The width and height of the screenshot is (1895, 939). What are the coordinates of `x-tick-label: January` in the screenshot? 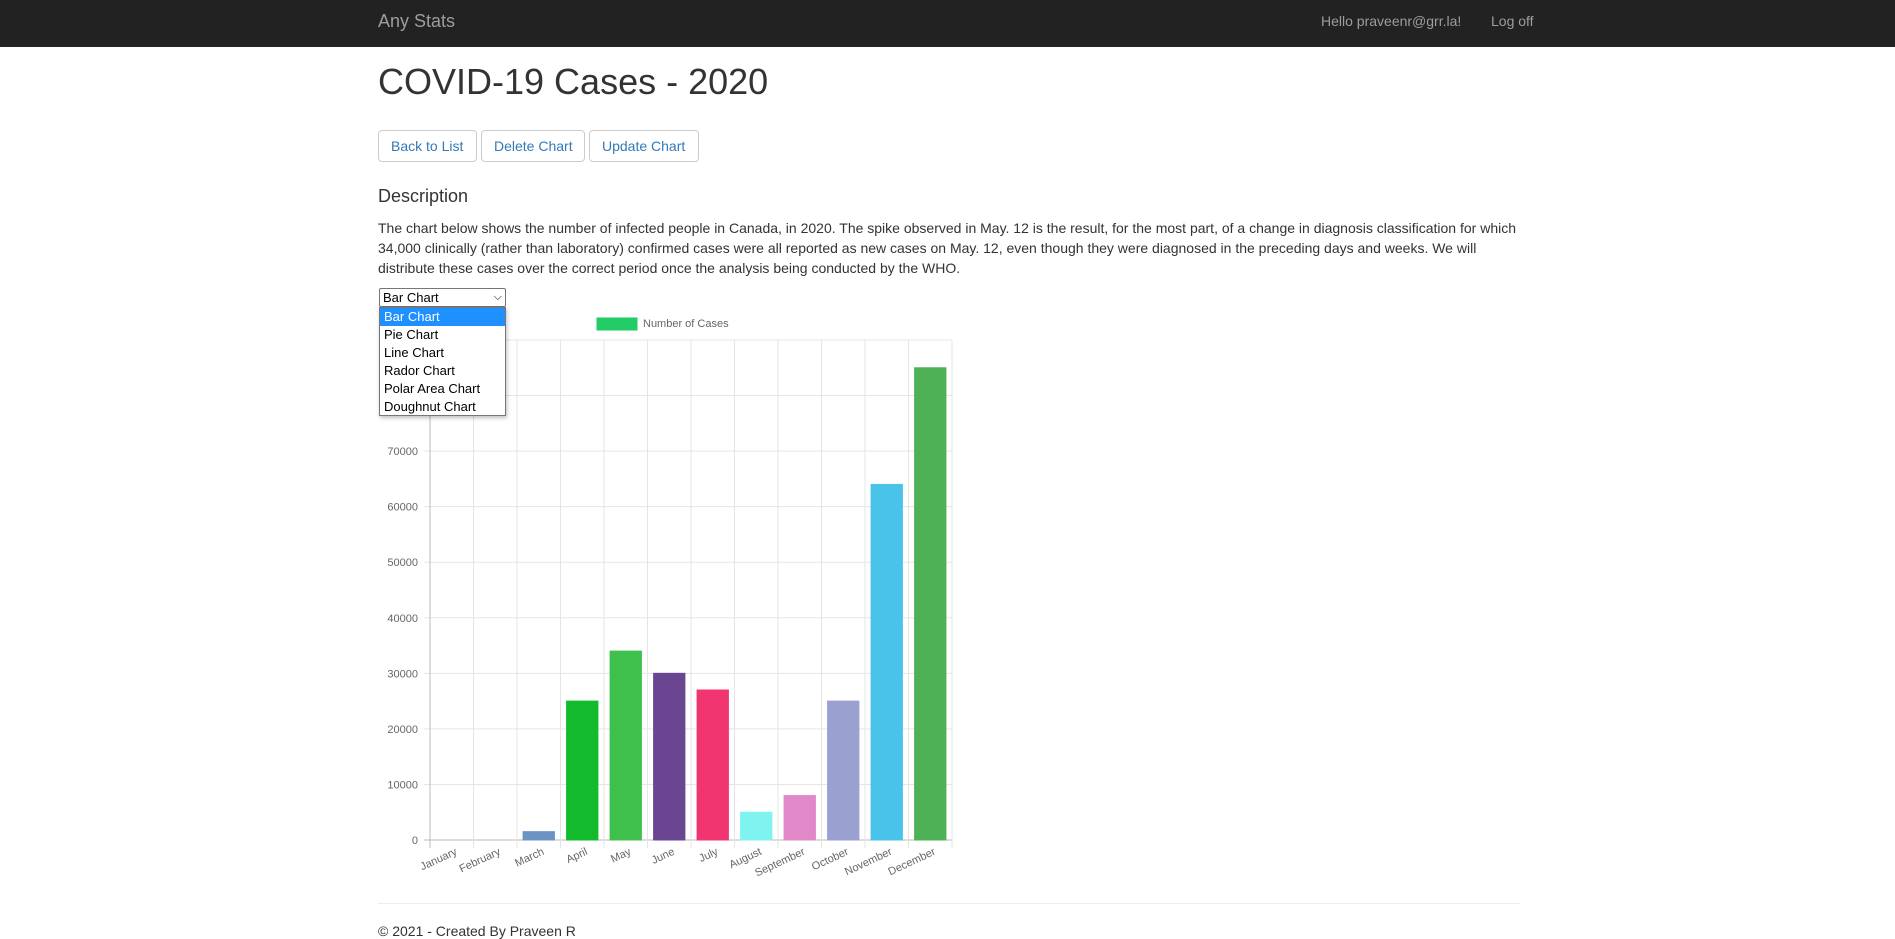 It's located at (438, 860).